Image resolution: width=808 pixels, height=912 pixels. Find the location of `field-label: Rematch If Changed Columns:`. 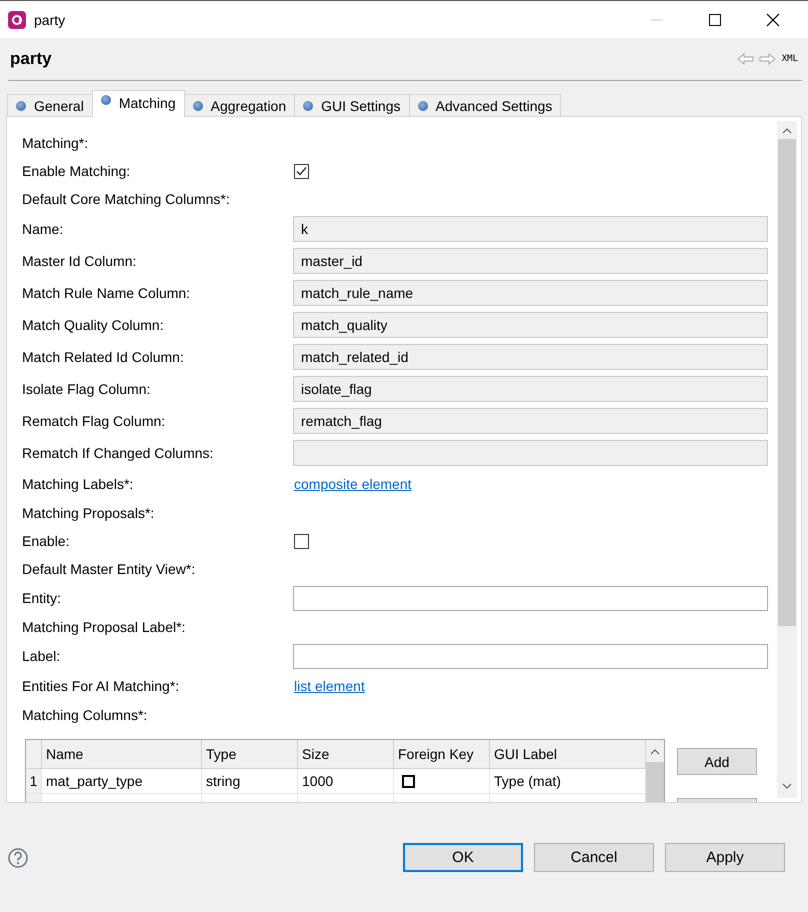

field-label: Rematch If Changed Columns: is located at coordinates (118, 453).